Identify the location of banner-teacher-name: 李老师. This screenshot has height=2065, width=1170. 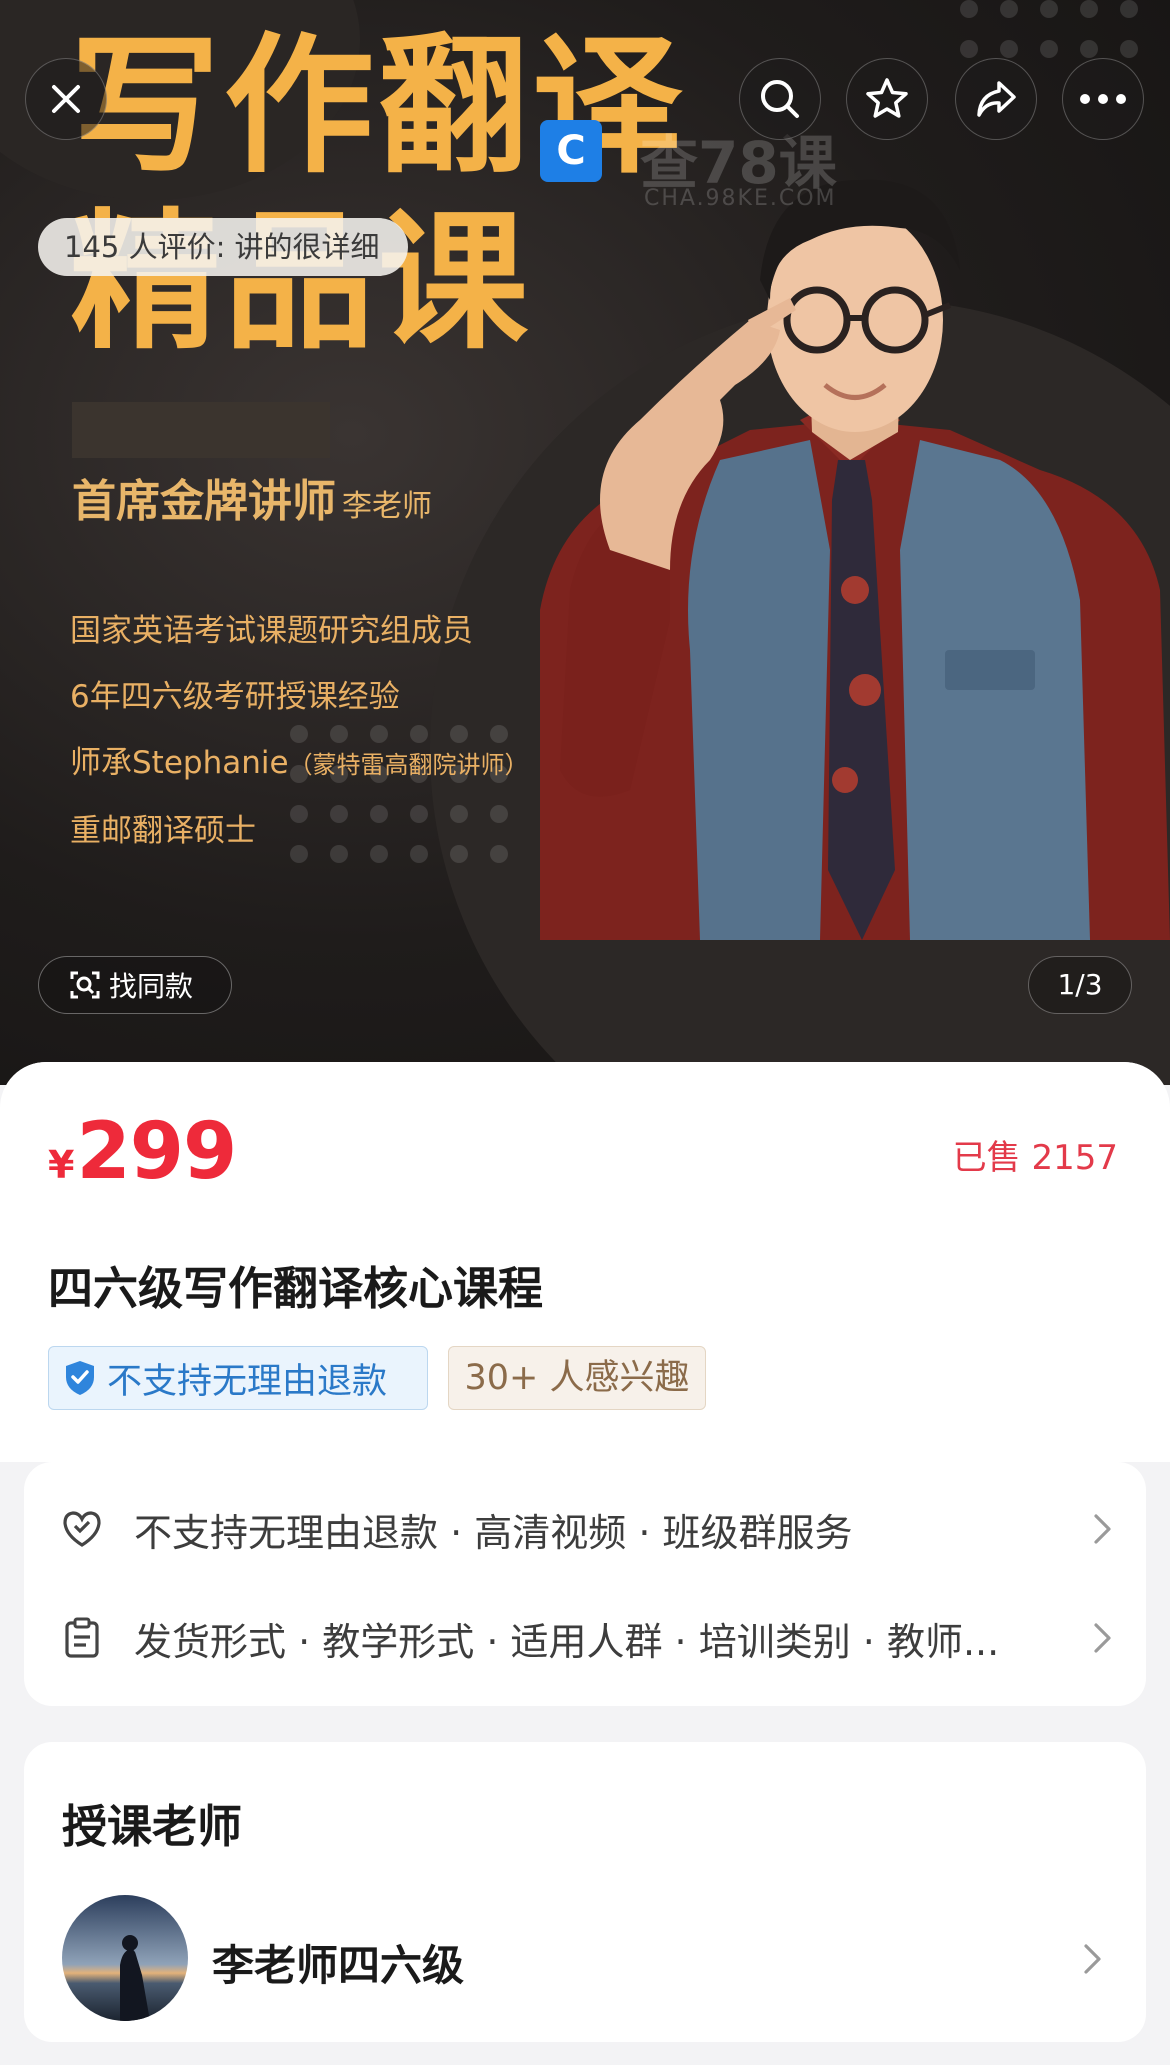
(387, 506).